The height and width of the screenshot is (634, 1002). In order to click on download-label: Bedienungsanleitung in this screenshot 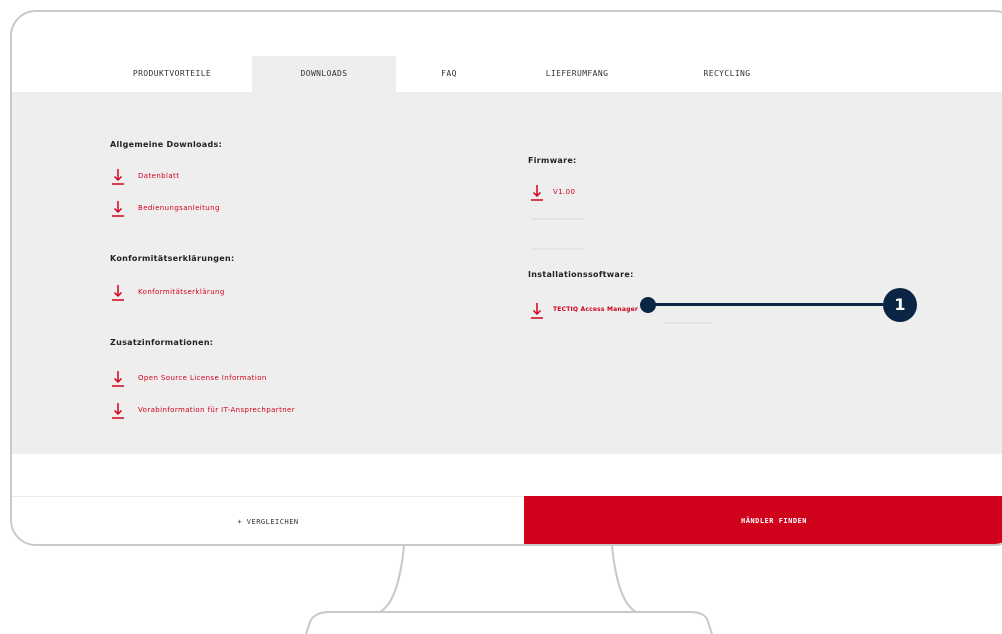, I will do `click(179, 208)`.